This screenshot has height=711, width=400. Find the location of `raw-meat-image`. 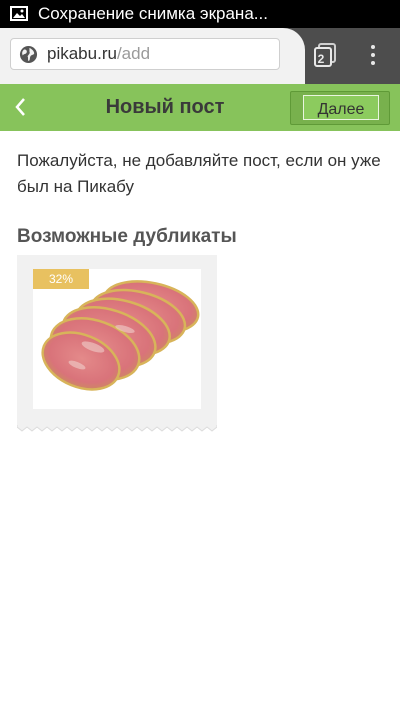

raw-meat-image is located at coordinates (120, 335).